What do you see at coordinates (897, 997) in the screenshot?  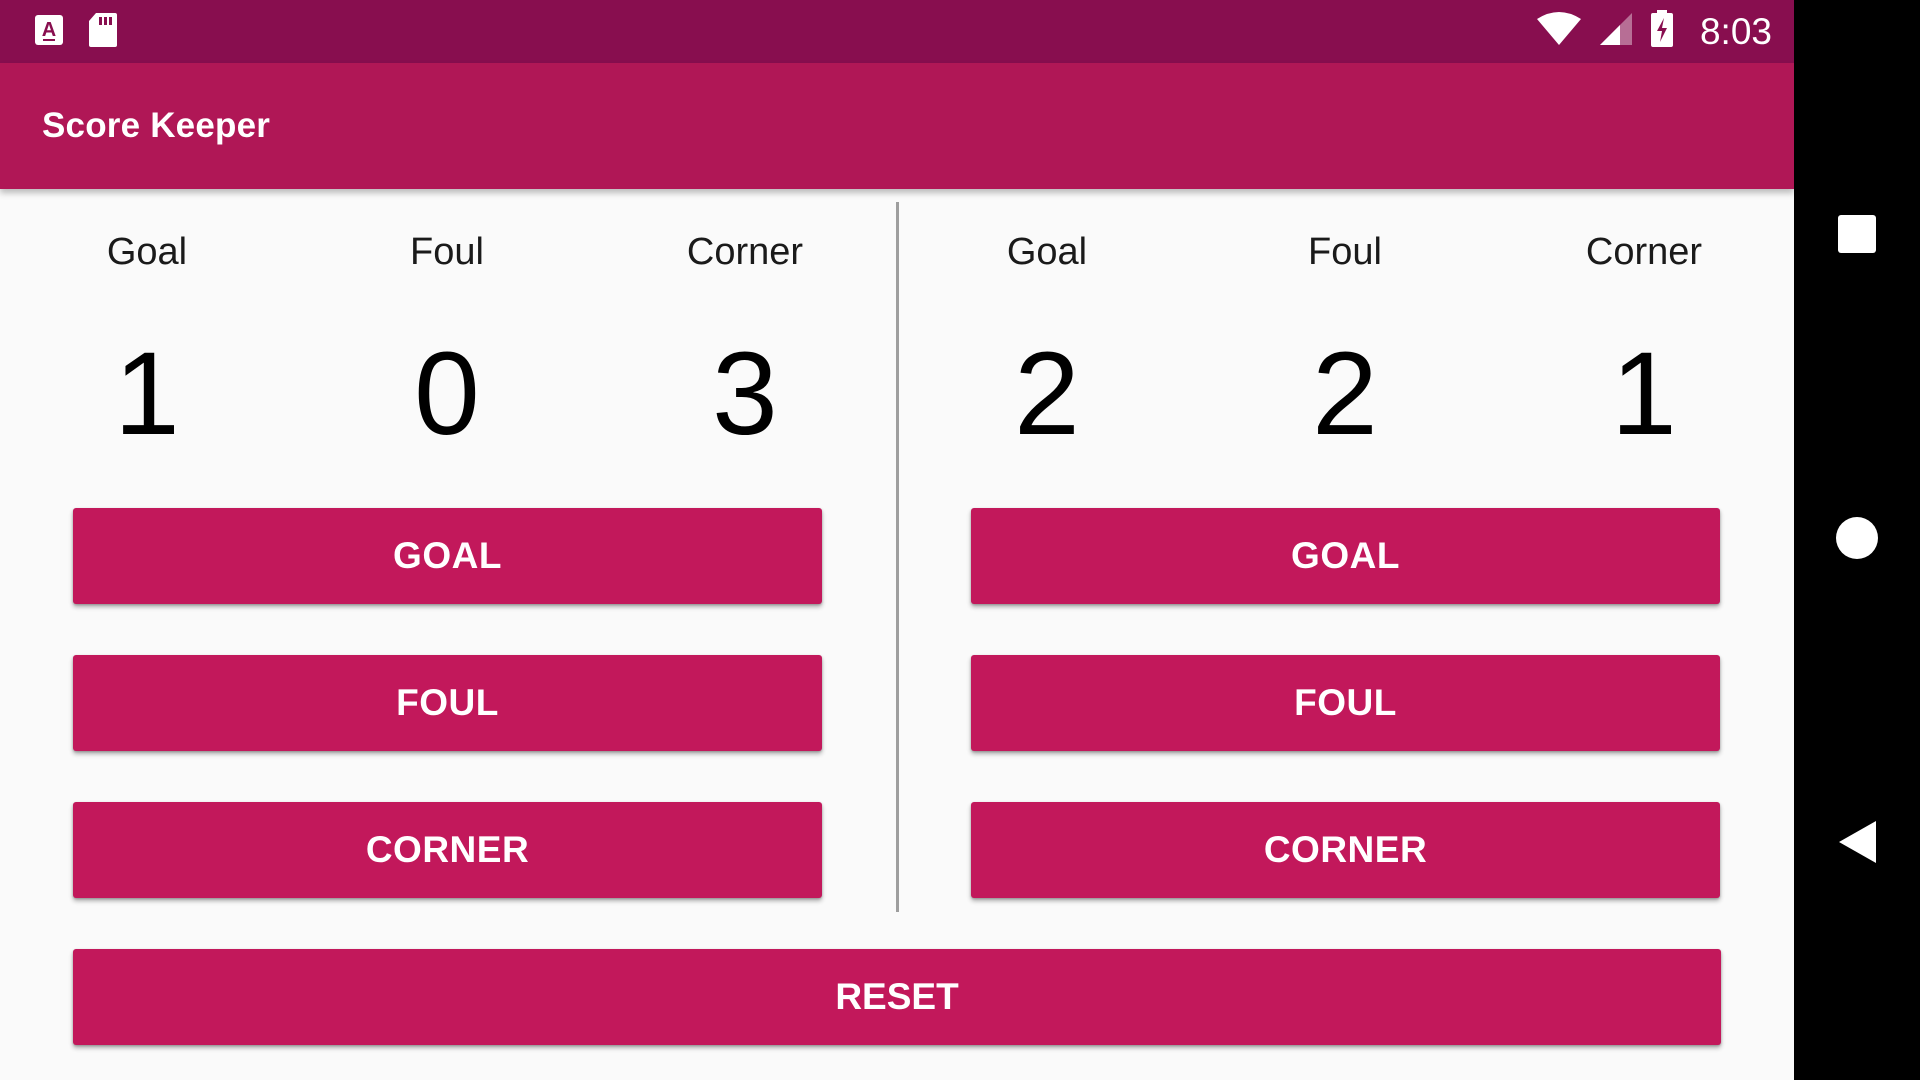 I see `reset-button: RESET` at bounding box center [897, 997].